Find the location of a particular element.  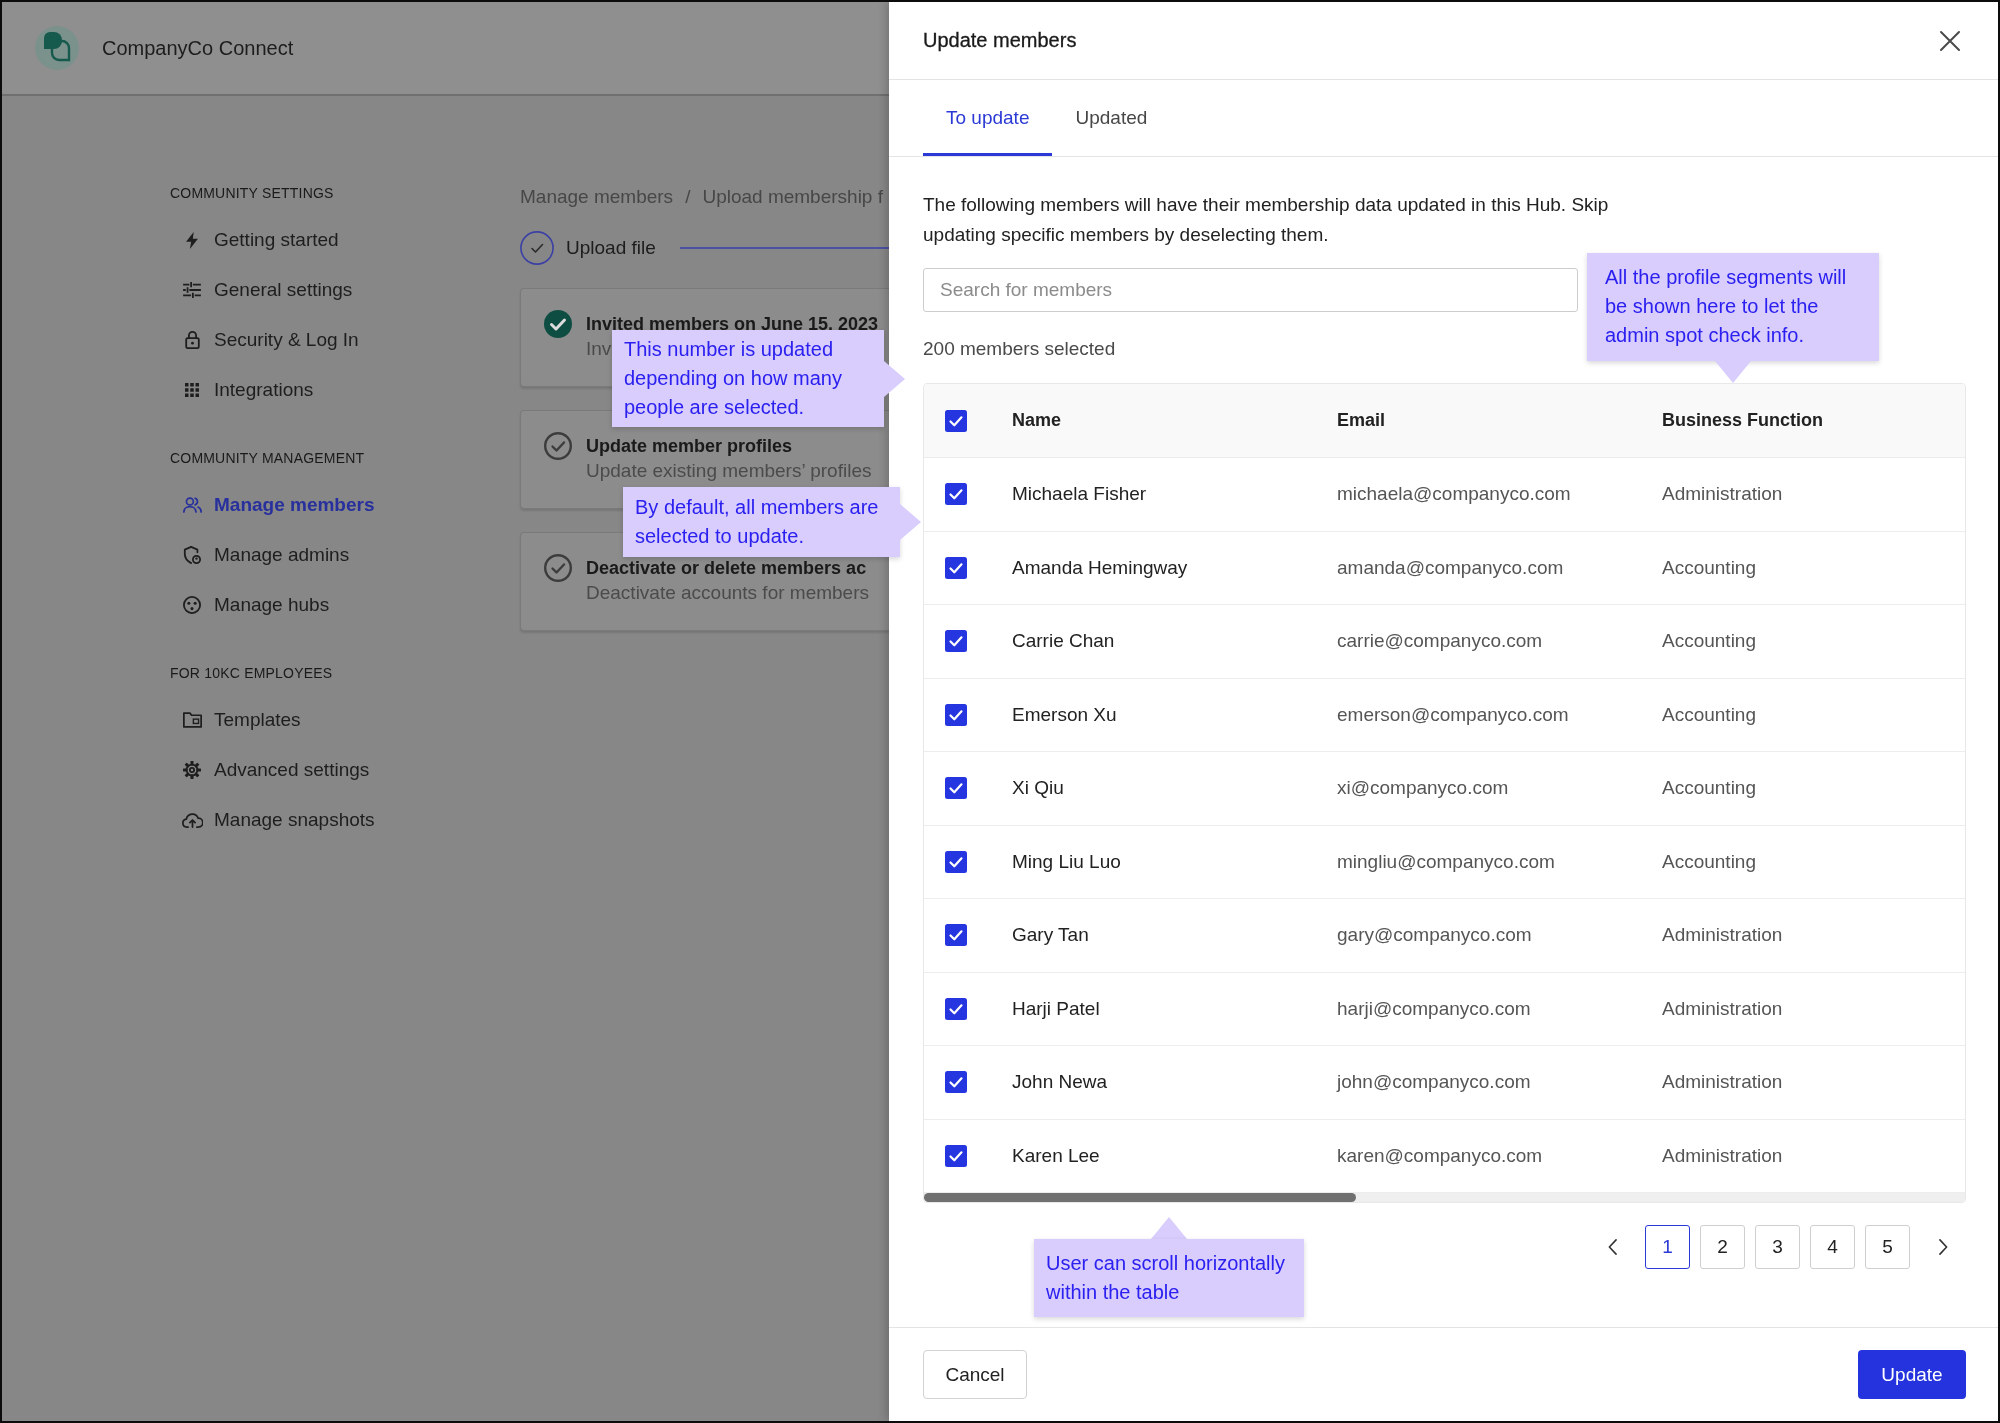

page-button: 5 is located at coordinates (1887, 1247).